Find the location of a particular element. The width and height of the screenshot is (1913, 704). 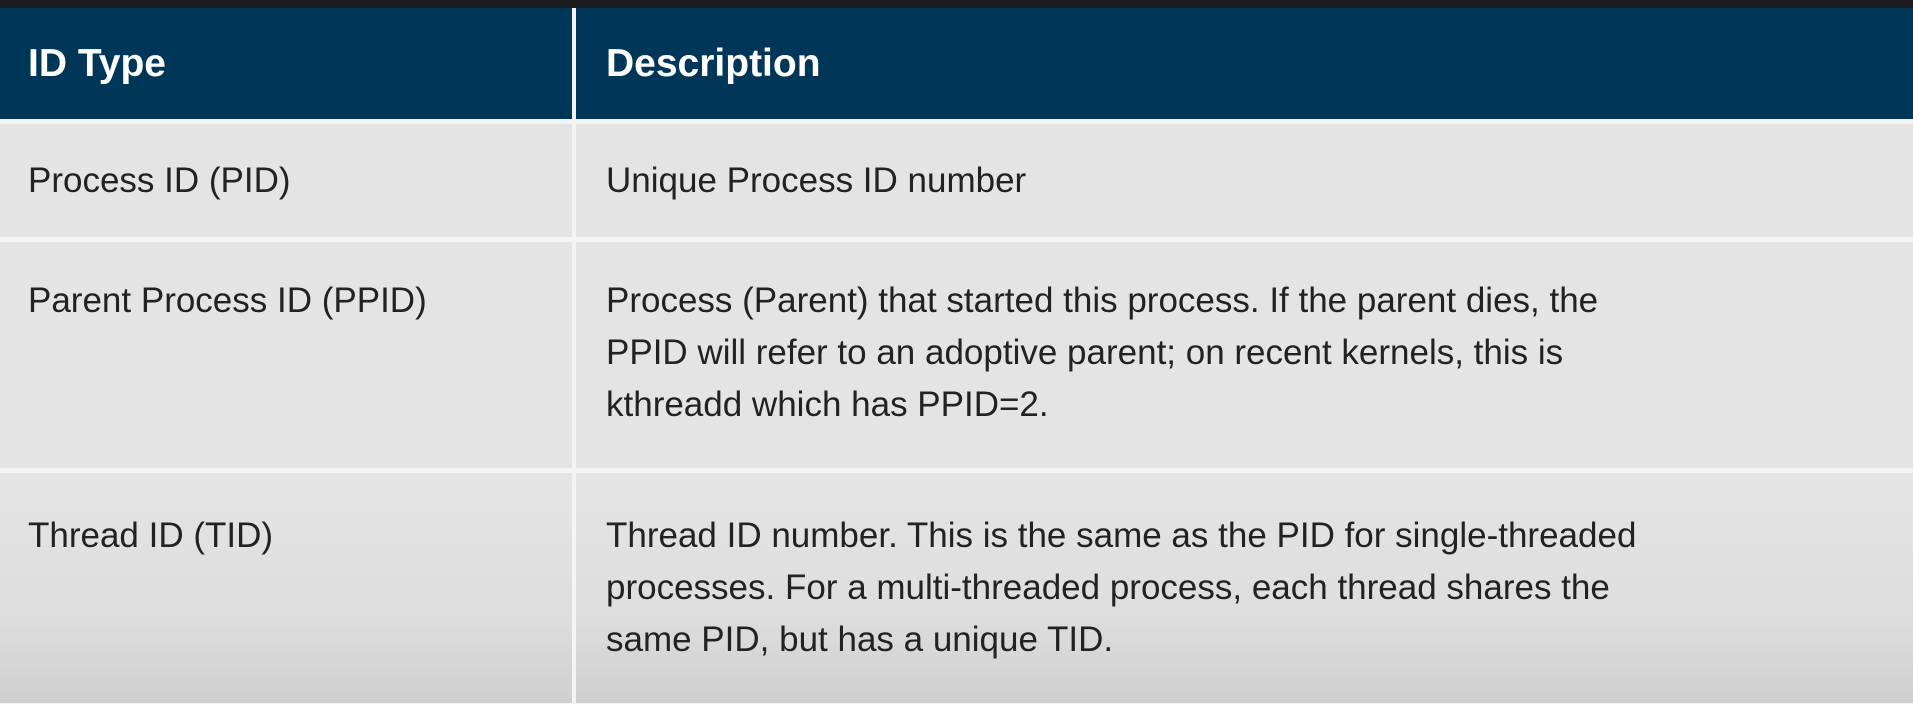

cell-id-type: Thread ID (TID) is located at coordinates (286, 585).